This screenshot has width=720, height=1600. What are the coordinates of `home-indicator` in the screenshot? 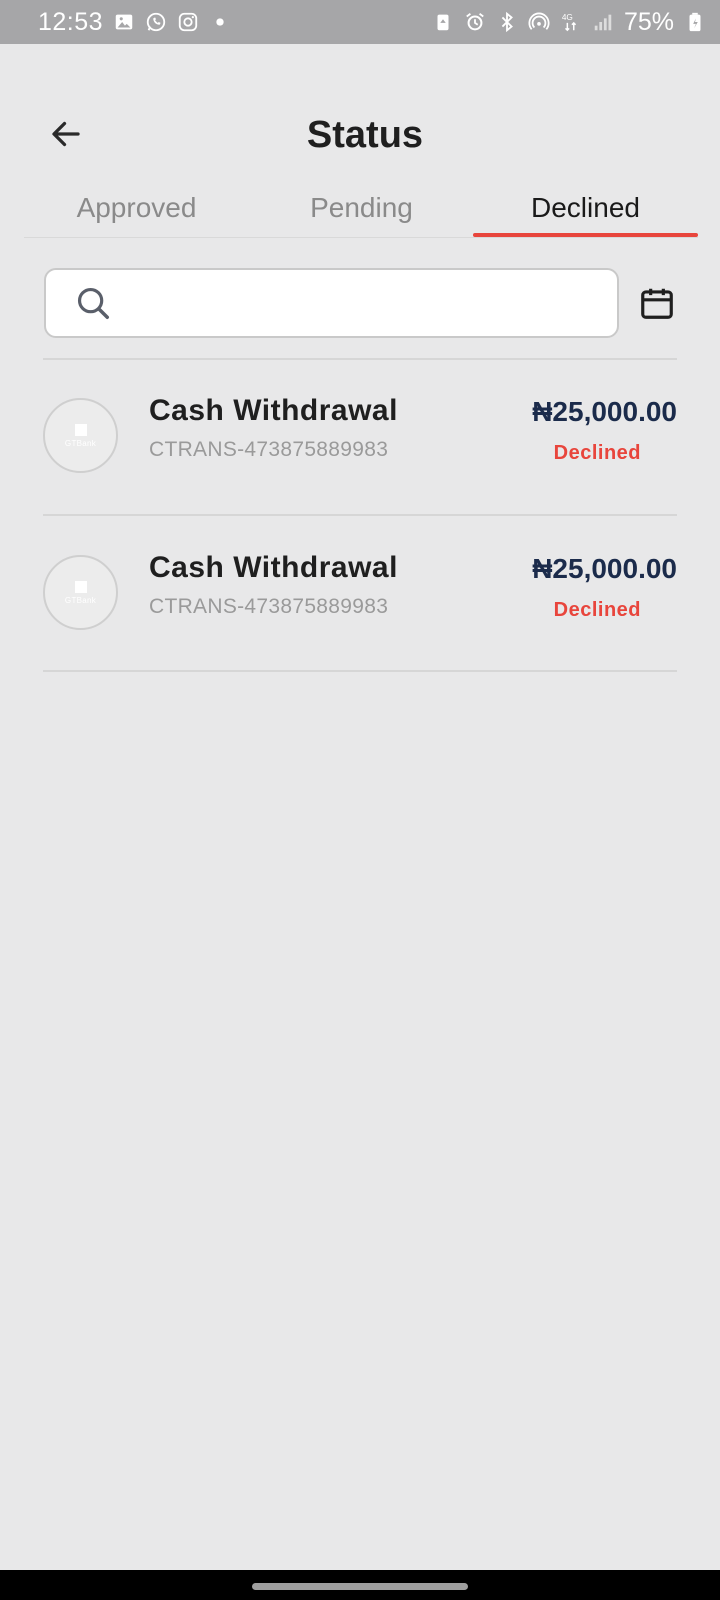 It's located at (360, 1586).